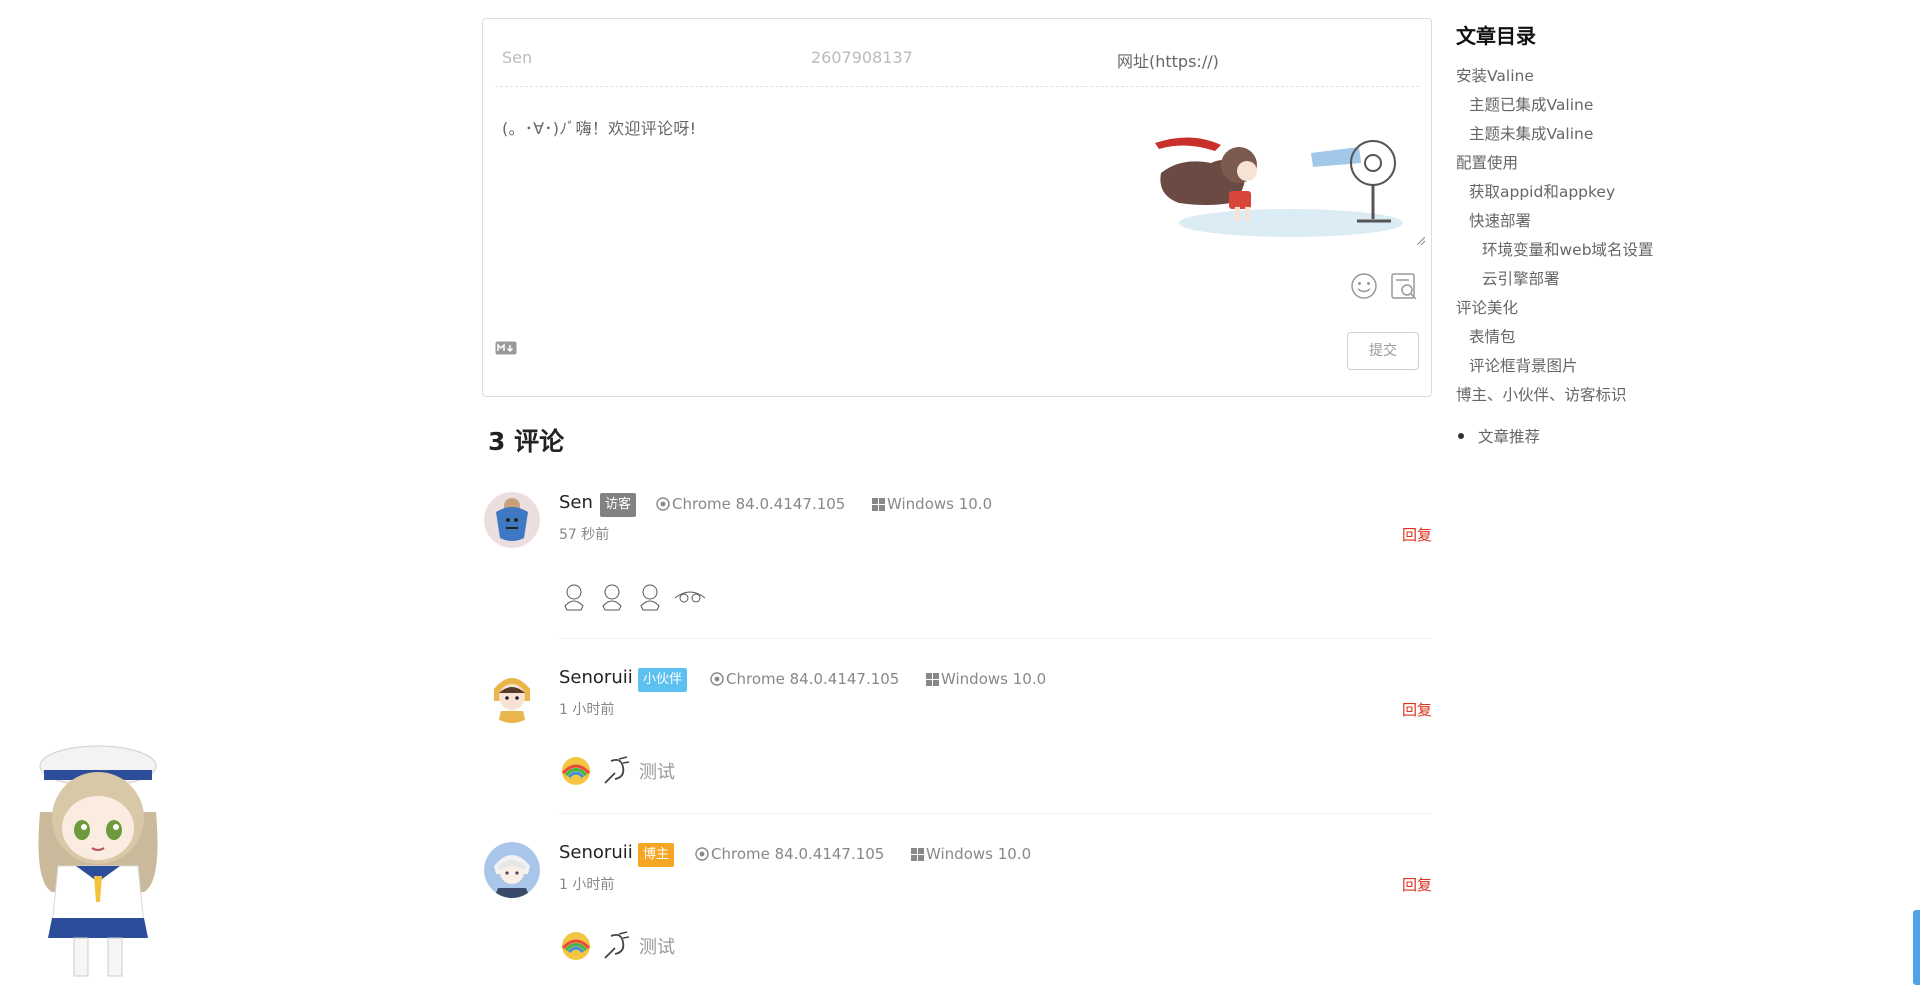 This screenshot has height=985, width=1920. Describe the element at coordinates (1521, 278) in the screenshot. I see `toc-item: 云引擎部署` at that location.